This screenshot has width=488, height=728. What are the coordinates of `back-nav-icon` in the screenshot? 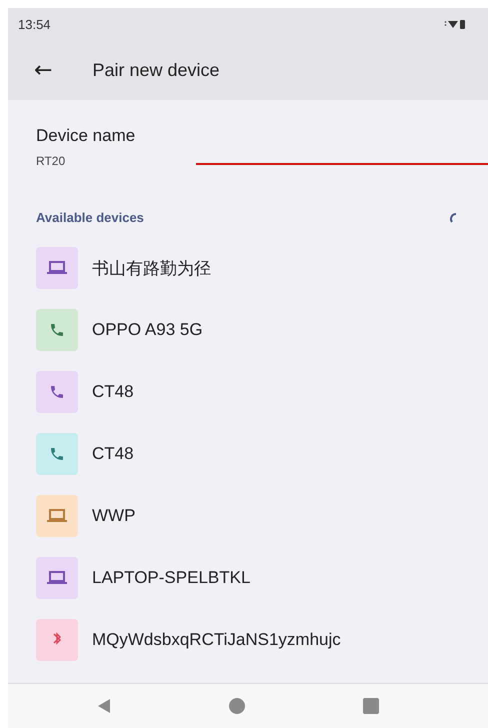 It's located at (104, 706).